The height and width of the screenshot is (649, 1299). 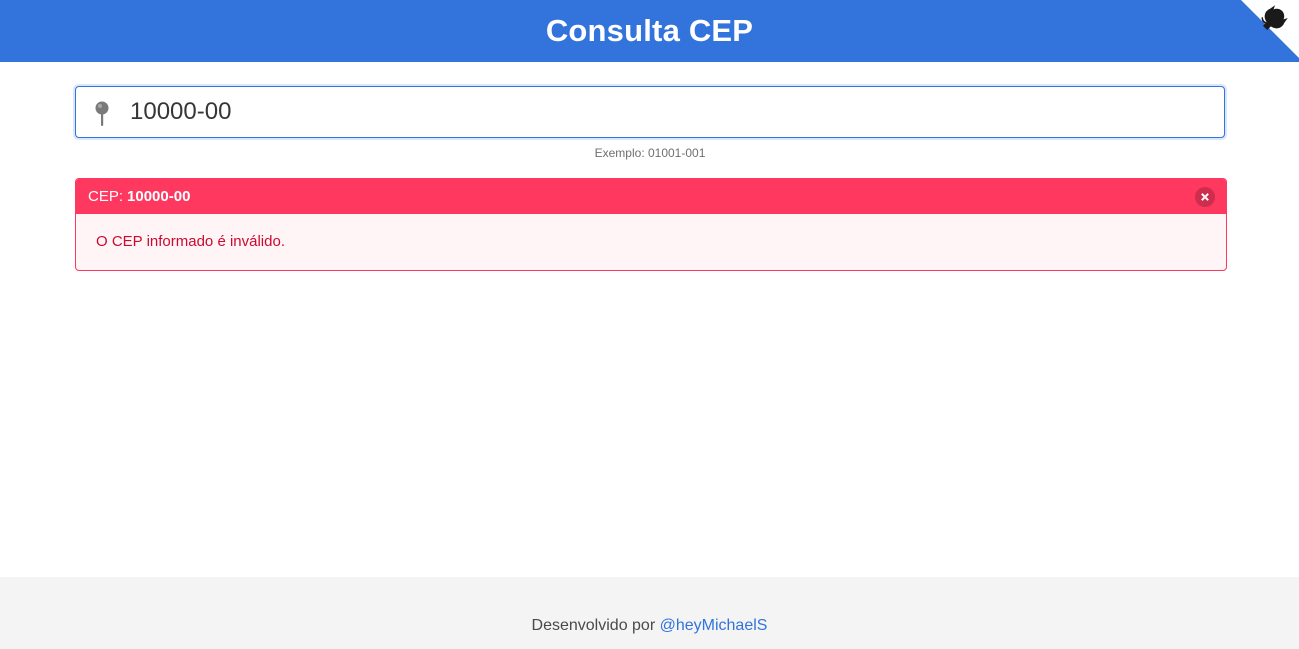 What do you see at coordinates (650, 153) in the screenshot?
I see `cep-example-hint: Exemplo: 01001-001` at bounding box center [650, 153].